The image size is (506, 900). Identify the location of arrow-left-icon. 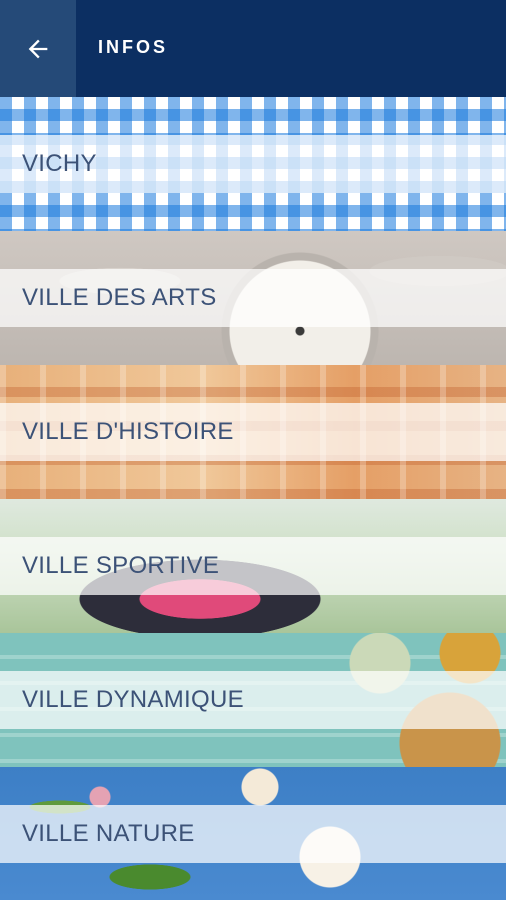
(38, 48).